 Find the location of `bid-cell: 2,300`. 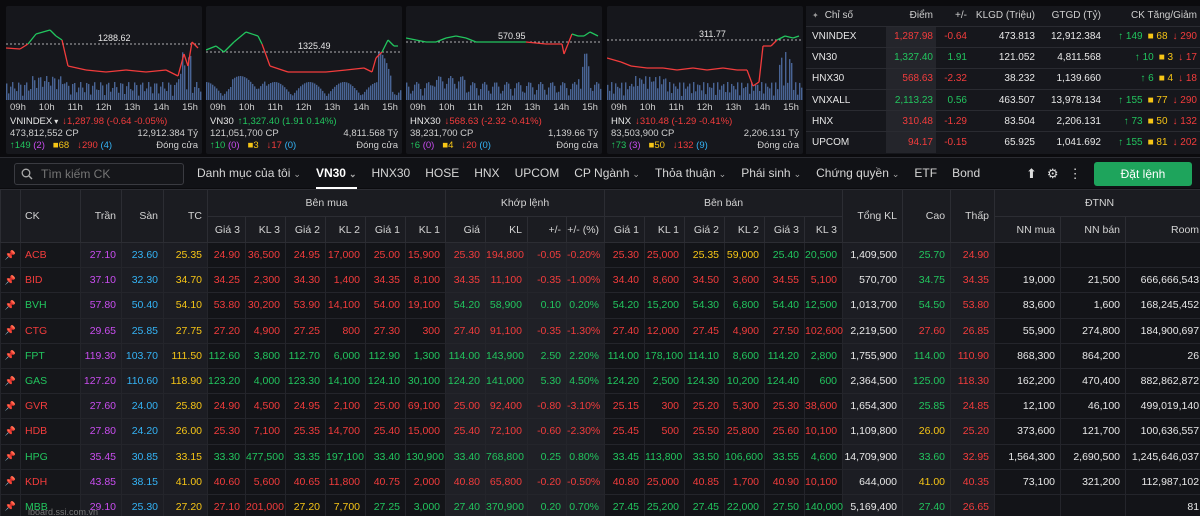

bid-cell: 2,300 is located at coordinates (265, 280).